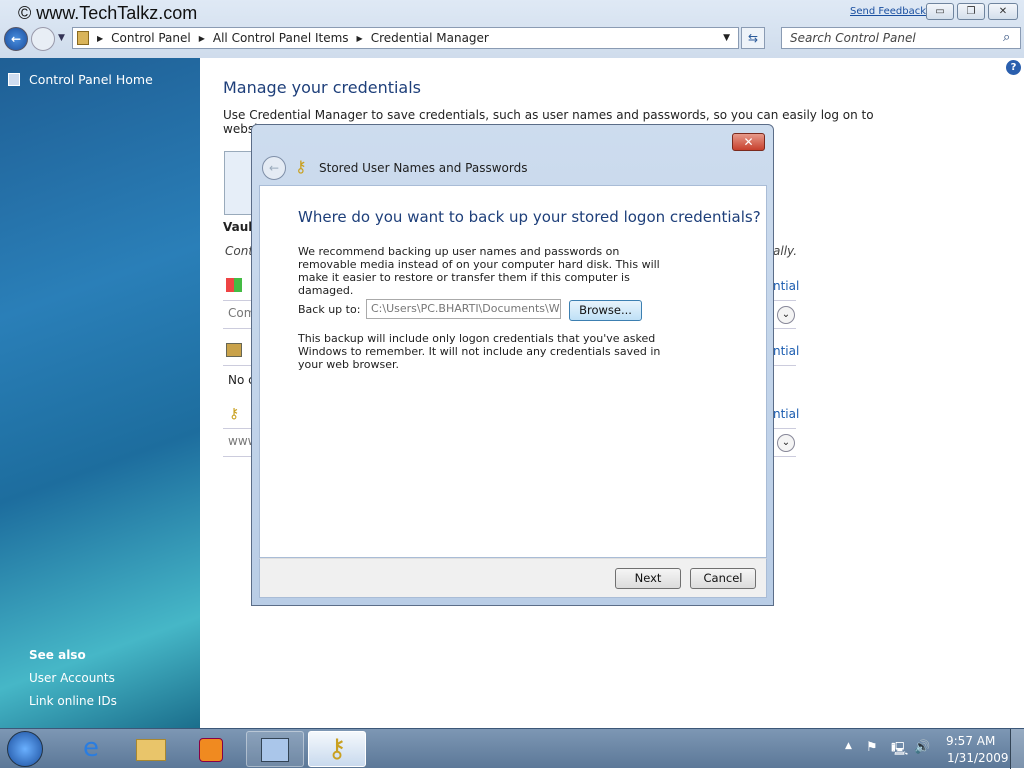  I want to click on backup-location-label: Back up to:, so click(329, 309).